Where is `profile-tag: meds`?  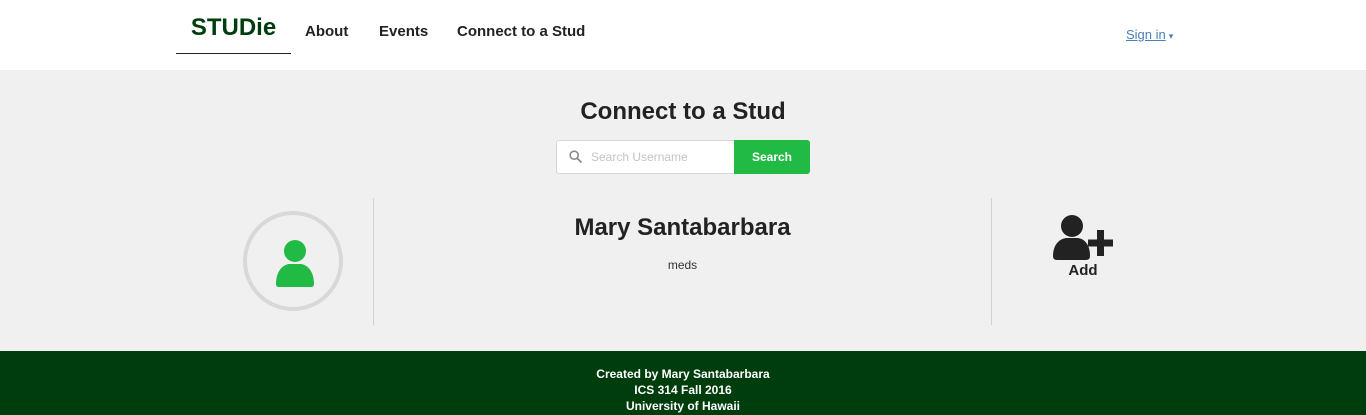 profile-tag: meds is located at coordinates (682, 265).